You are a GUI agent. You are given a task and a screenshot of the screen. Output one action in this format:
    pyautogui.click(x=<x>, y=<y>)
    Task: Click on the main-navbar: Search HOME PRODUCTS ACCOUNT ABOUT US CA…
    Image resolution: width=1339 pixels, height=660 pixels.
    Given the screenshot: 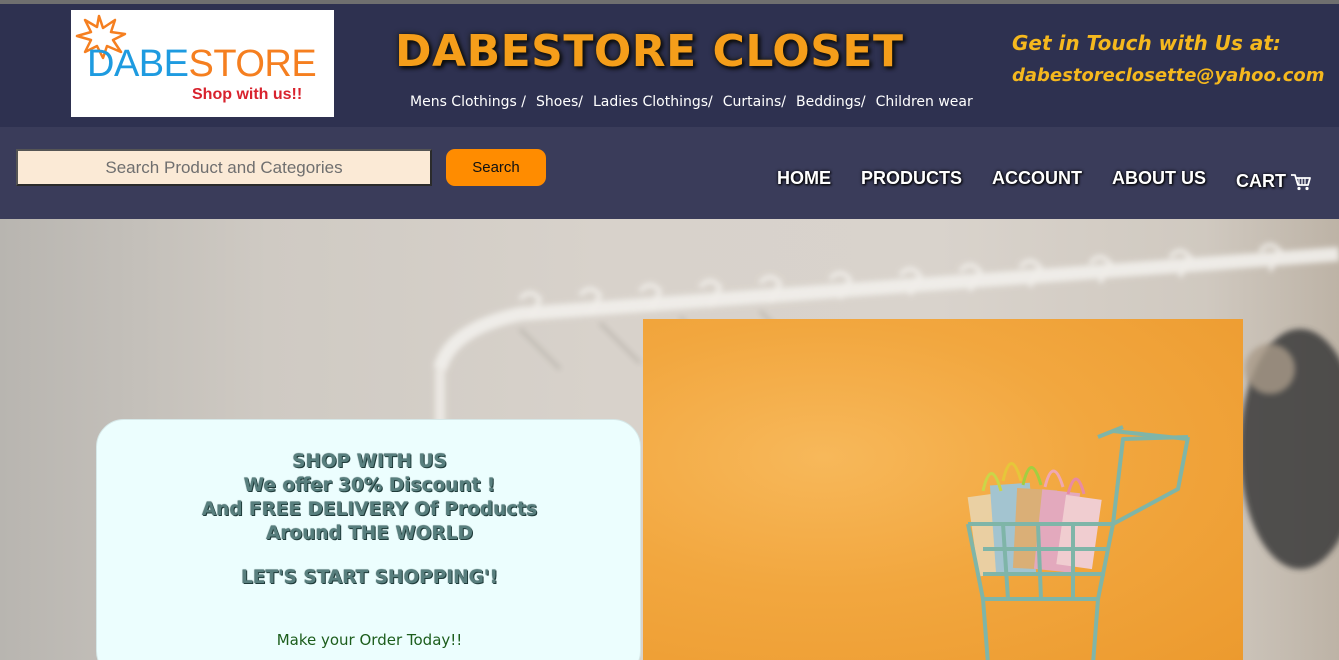 What is the action you would take?
    pyautogui.click(x=669, y=173)
    